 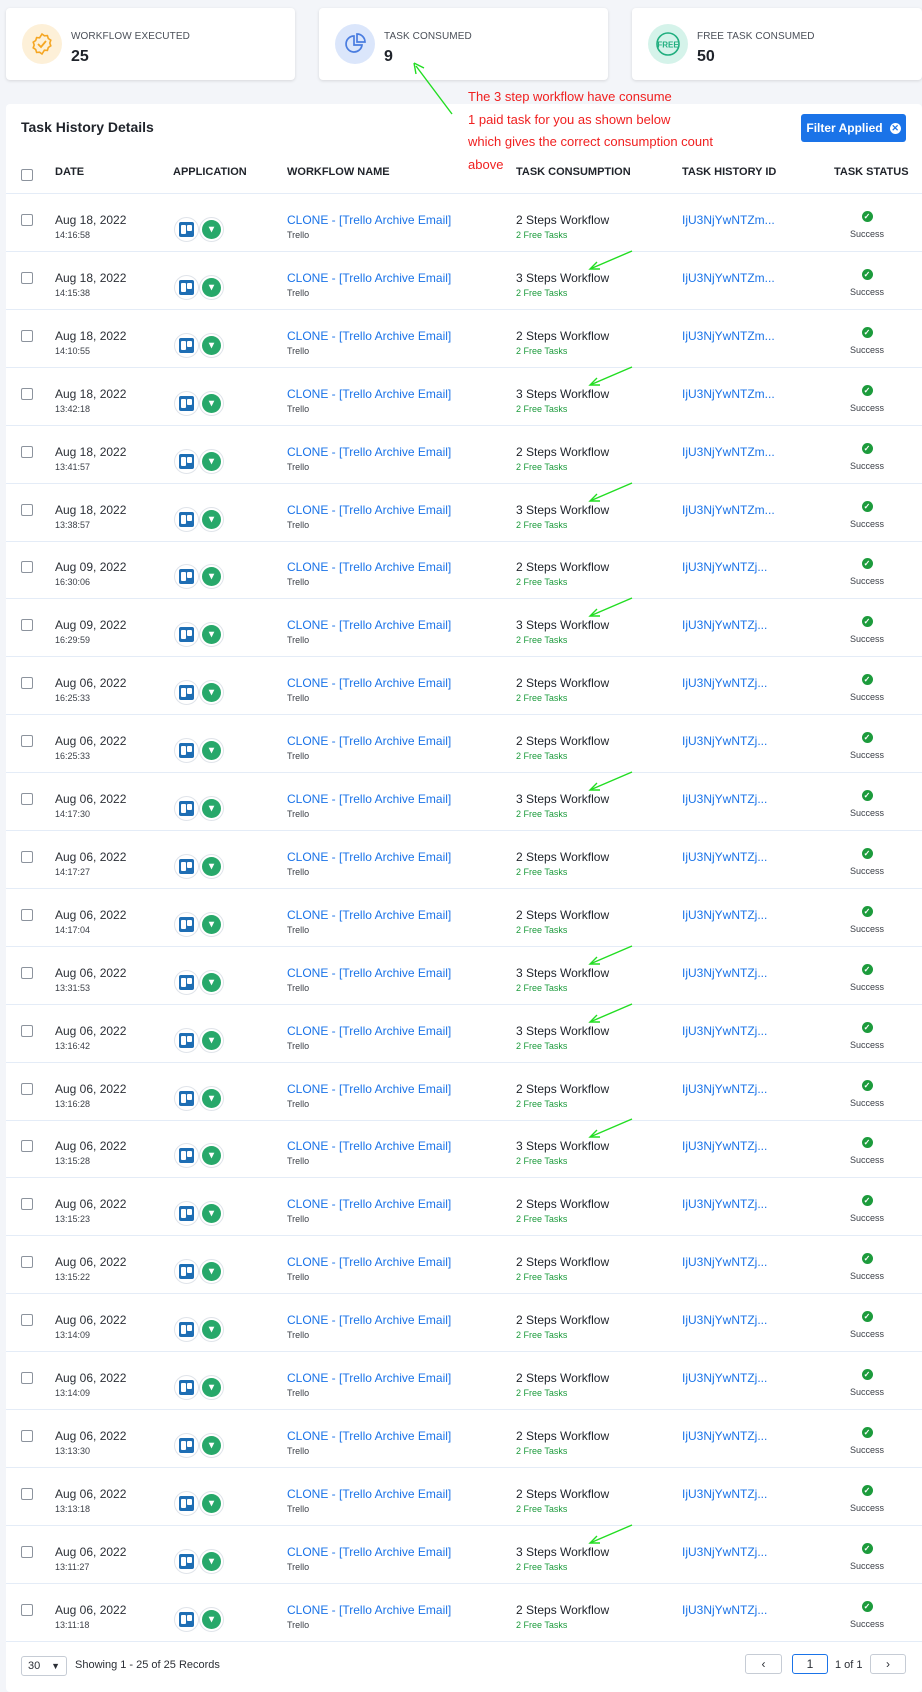 I want to click on page-size-value: 30, so click(x=34, y=1666).